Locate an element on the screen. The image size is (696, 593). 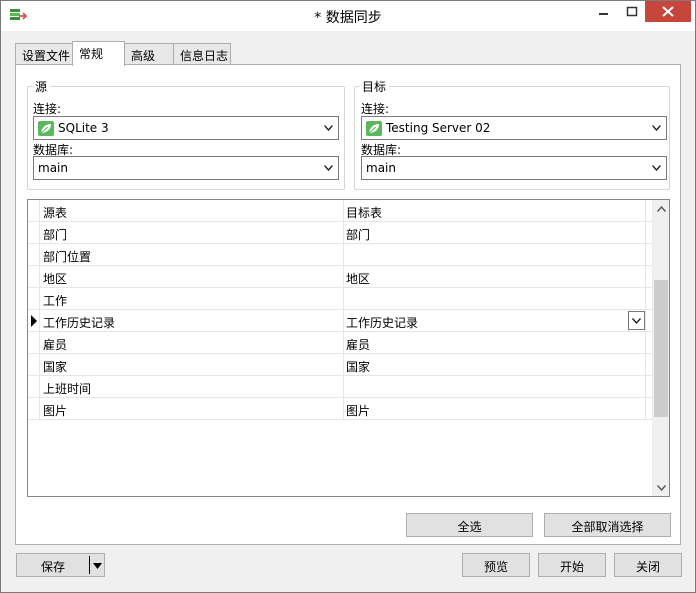
maximize-icon is located at coordinates (632, 11).